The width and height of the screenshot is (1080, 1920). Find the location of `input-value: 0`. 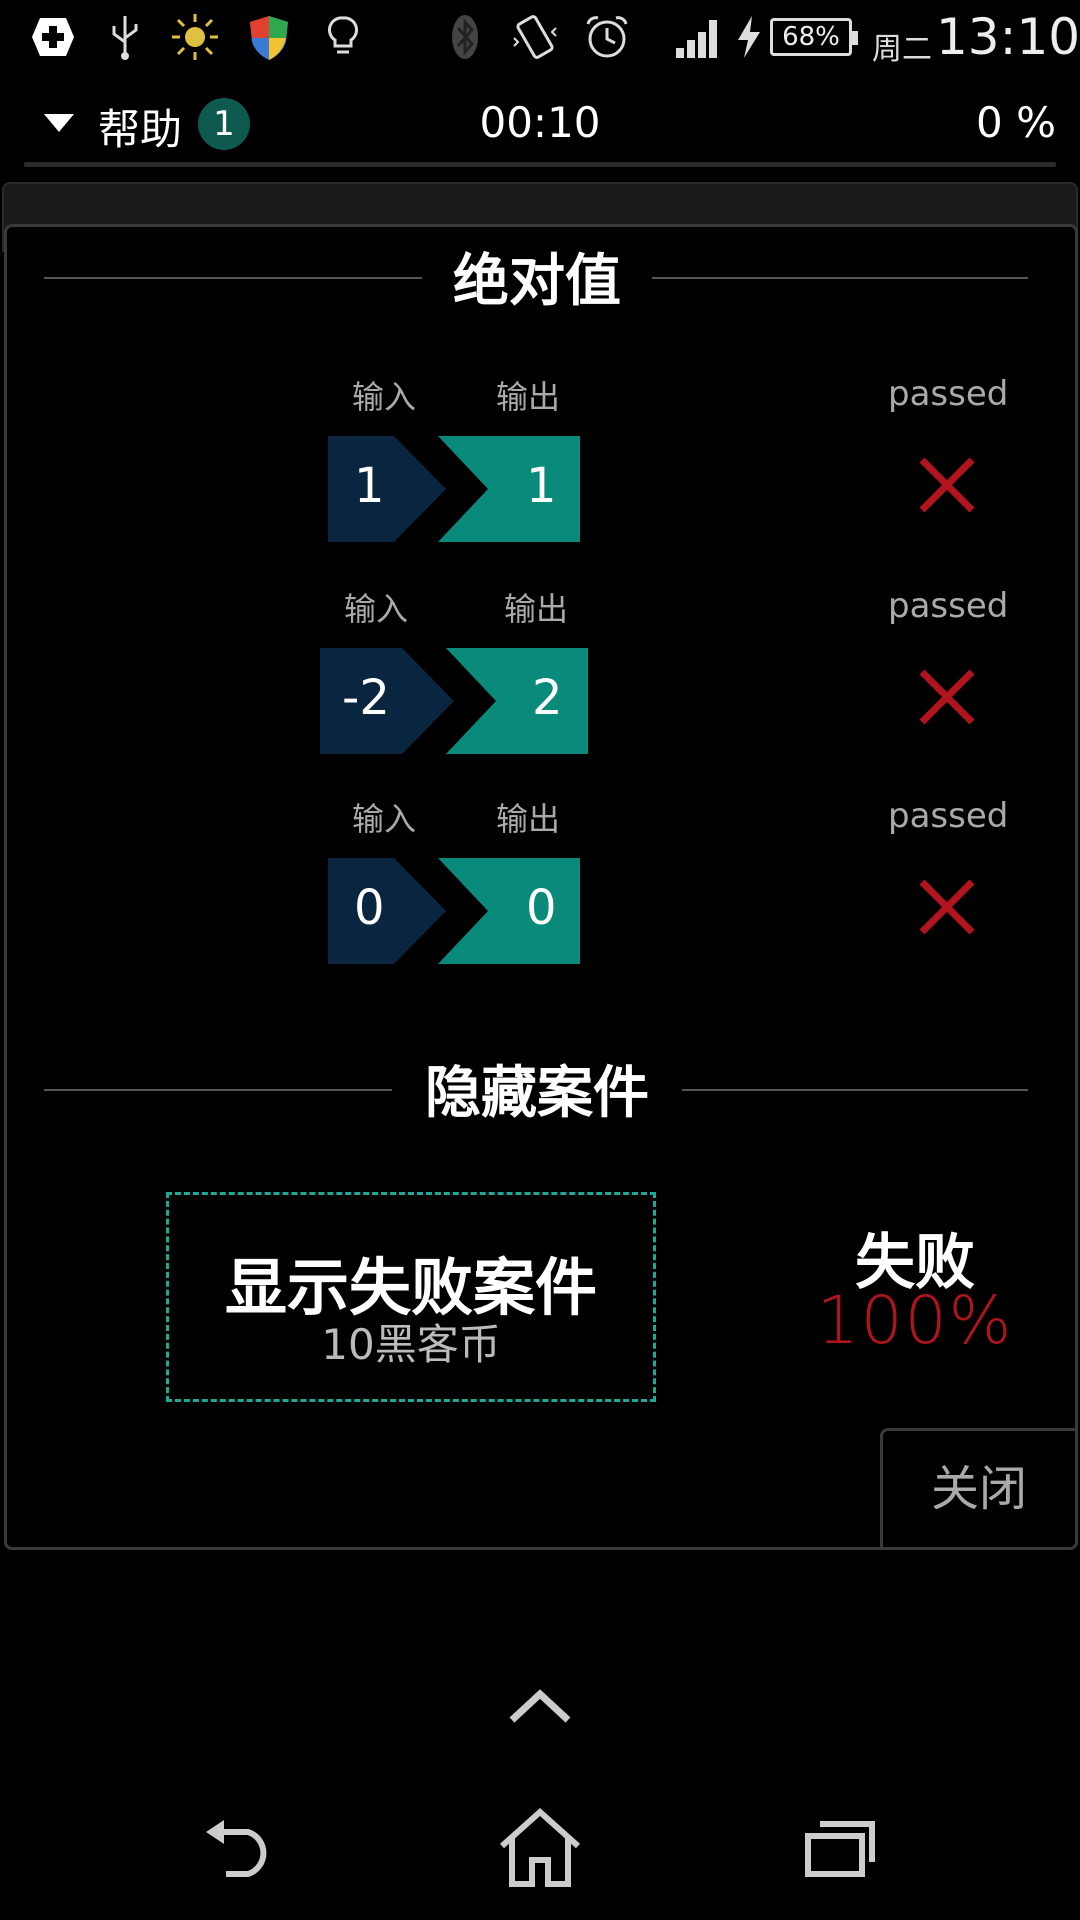

input-value: 0 is located at coordinates (369, 908).